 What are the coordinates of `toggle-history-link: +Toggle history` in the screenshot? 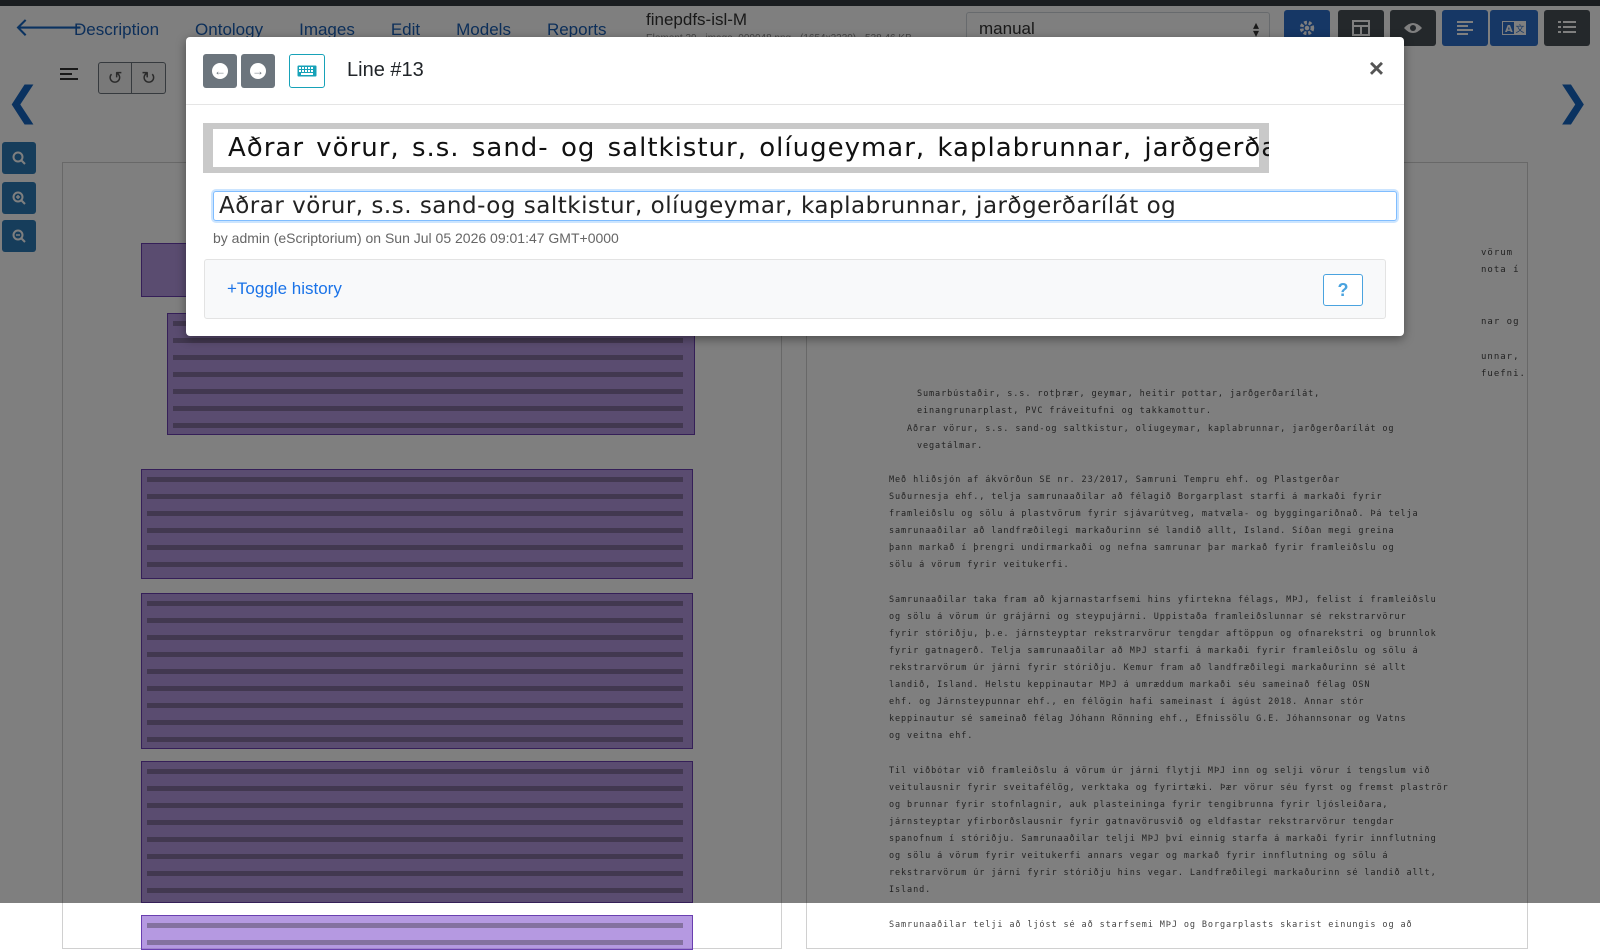 It's located at (284, 289).